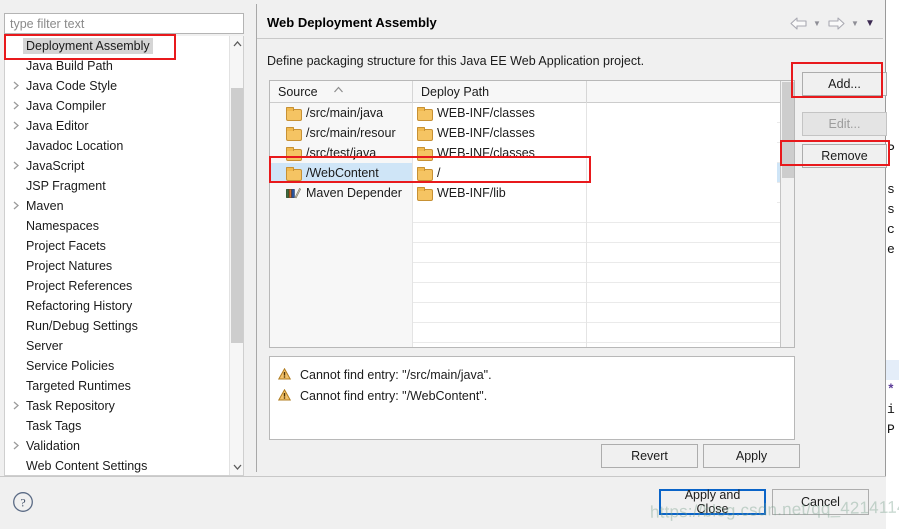 This screenshot has height=529, width=899. I want to click on back-history-caret-down-icon: ▼, so click(817, 23).